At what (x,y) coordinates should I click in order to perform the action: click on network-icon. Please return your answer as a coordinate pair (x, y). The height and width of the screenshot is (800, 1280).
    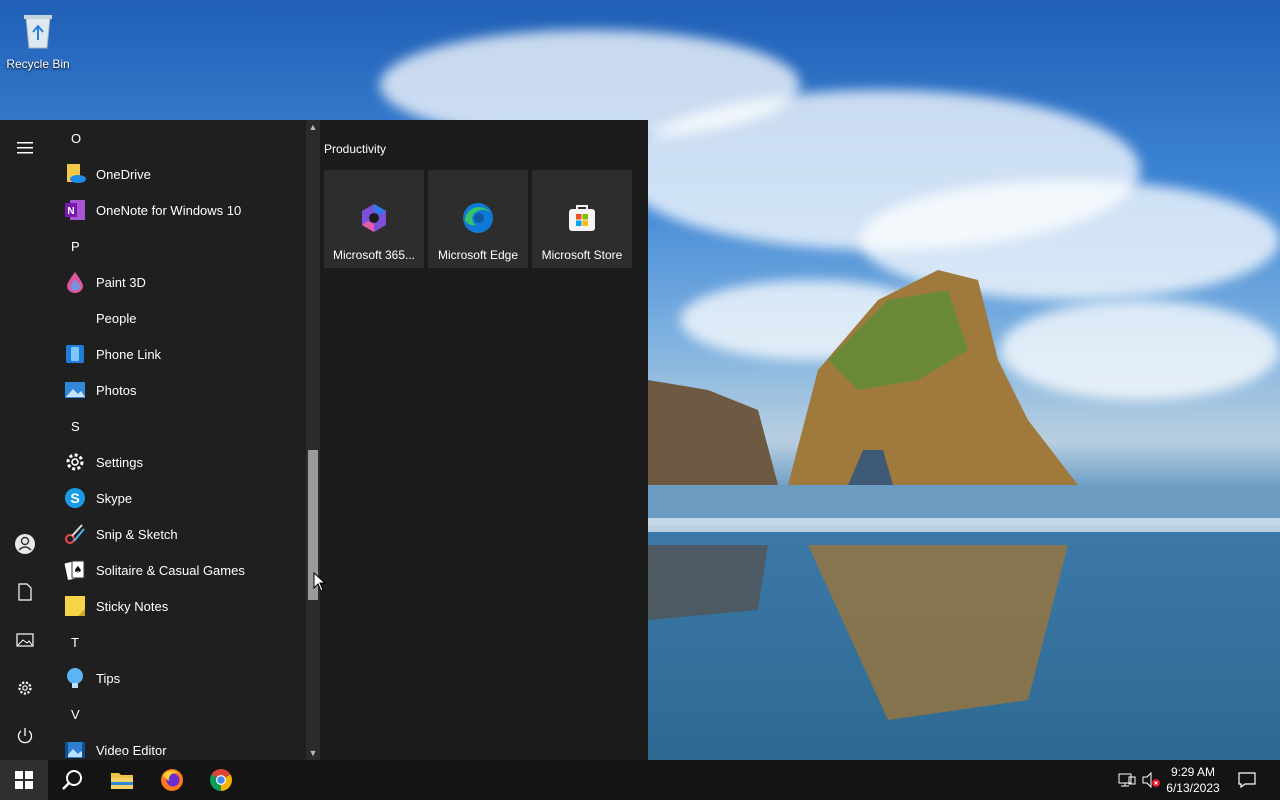
    Looking at the image, I should click on (1127, 780).